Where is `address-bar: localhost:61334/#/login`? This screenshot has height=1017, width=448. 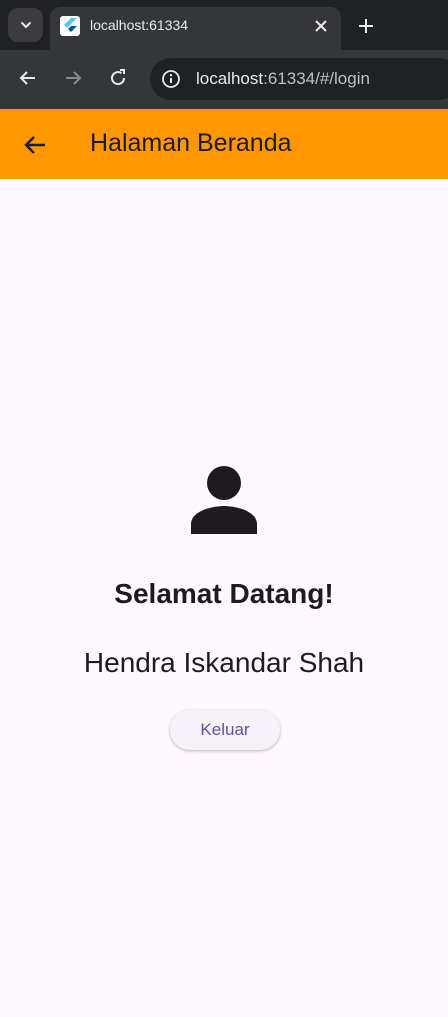
address-bar: localhost:61334/#/login is located at coordinates (299, 79).